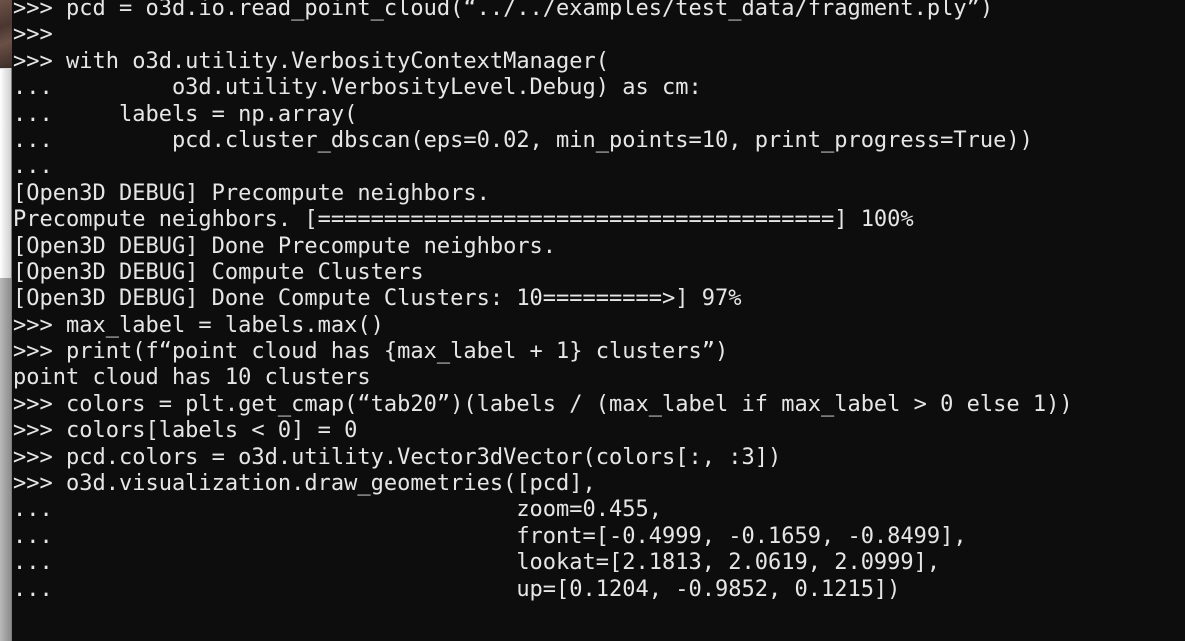 Image resolution: width=1185 pixels, height=641 pixels. What do you see at coordinates (185, 431) in the screenshot?
I see `terminal-line: >>> colors[labels < 0] = 0` at bounding box center [185, 431].